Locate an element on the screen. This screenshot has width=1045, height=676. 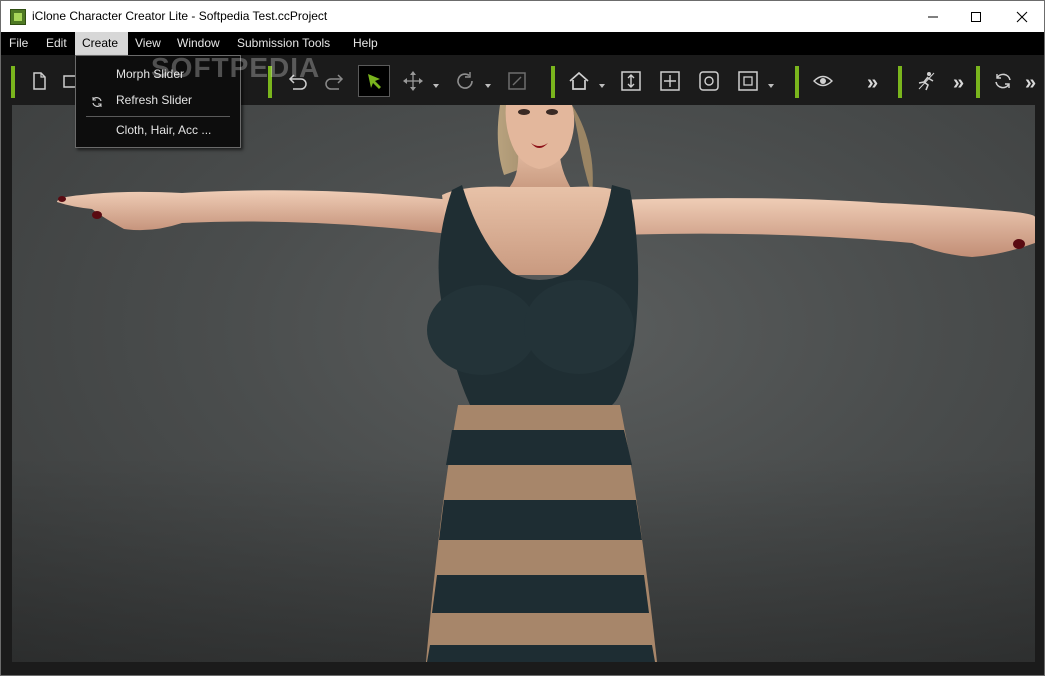
menu-item-label: Refresh Slider is located at coordinates (154, 100).